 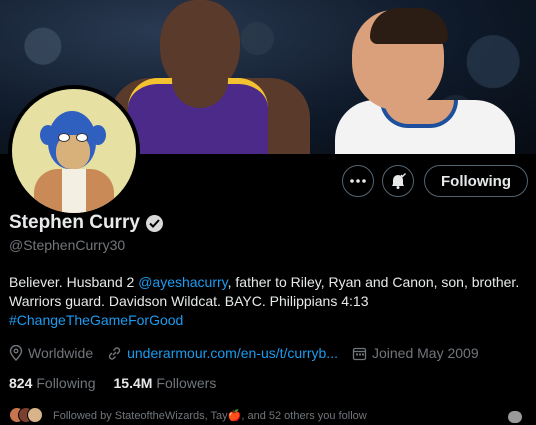 What do you see at coordinates (74, 222) in the screenshot?
I see `display-name: Stephen Curry` at bounding box center [74, 222].